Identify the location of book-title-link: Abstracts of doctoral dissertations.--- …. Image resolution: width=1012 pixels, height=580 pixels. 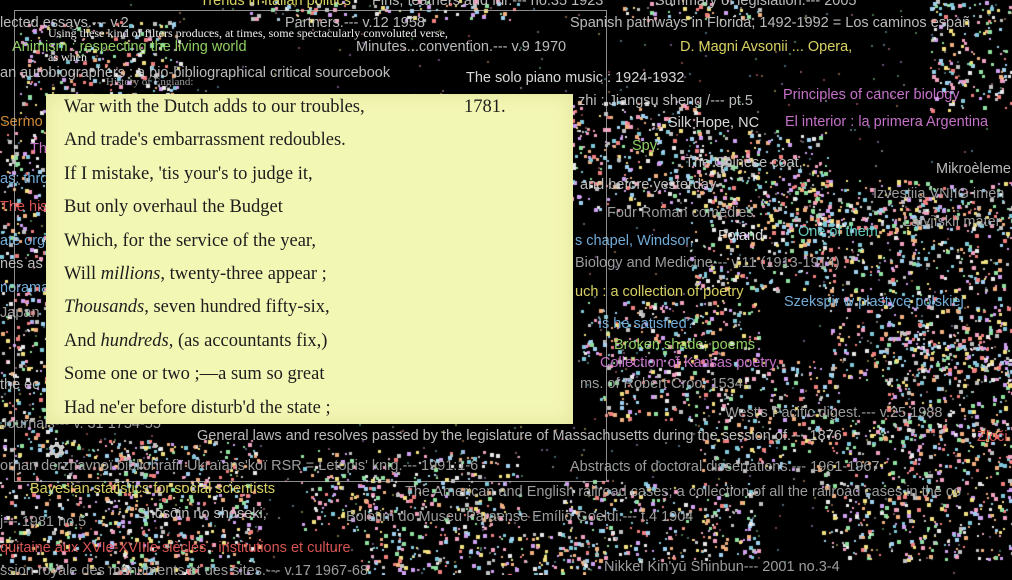
(724, 467).